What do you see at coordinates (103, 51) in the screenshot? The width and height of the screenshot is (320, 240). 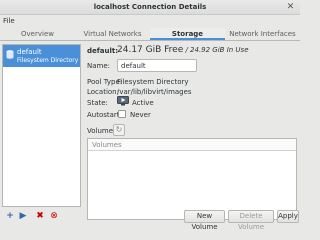 I see `pool-heading: default:` at bounding box center [103, 51].